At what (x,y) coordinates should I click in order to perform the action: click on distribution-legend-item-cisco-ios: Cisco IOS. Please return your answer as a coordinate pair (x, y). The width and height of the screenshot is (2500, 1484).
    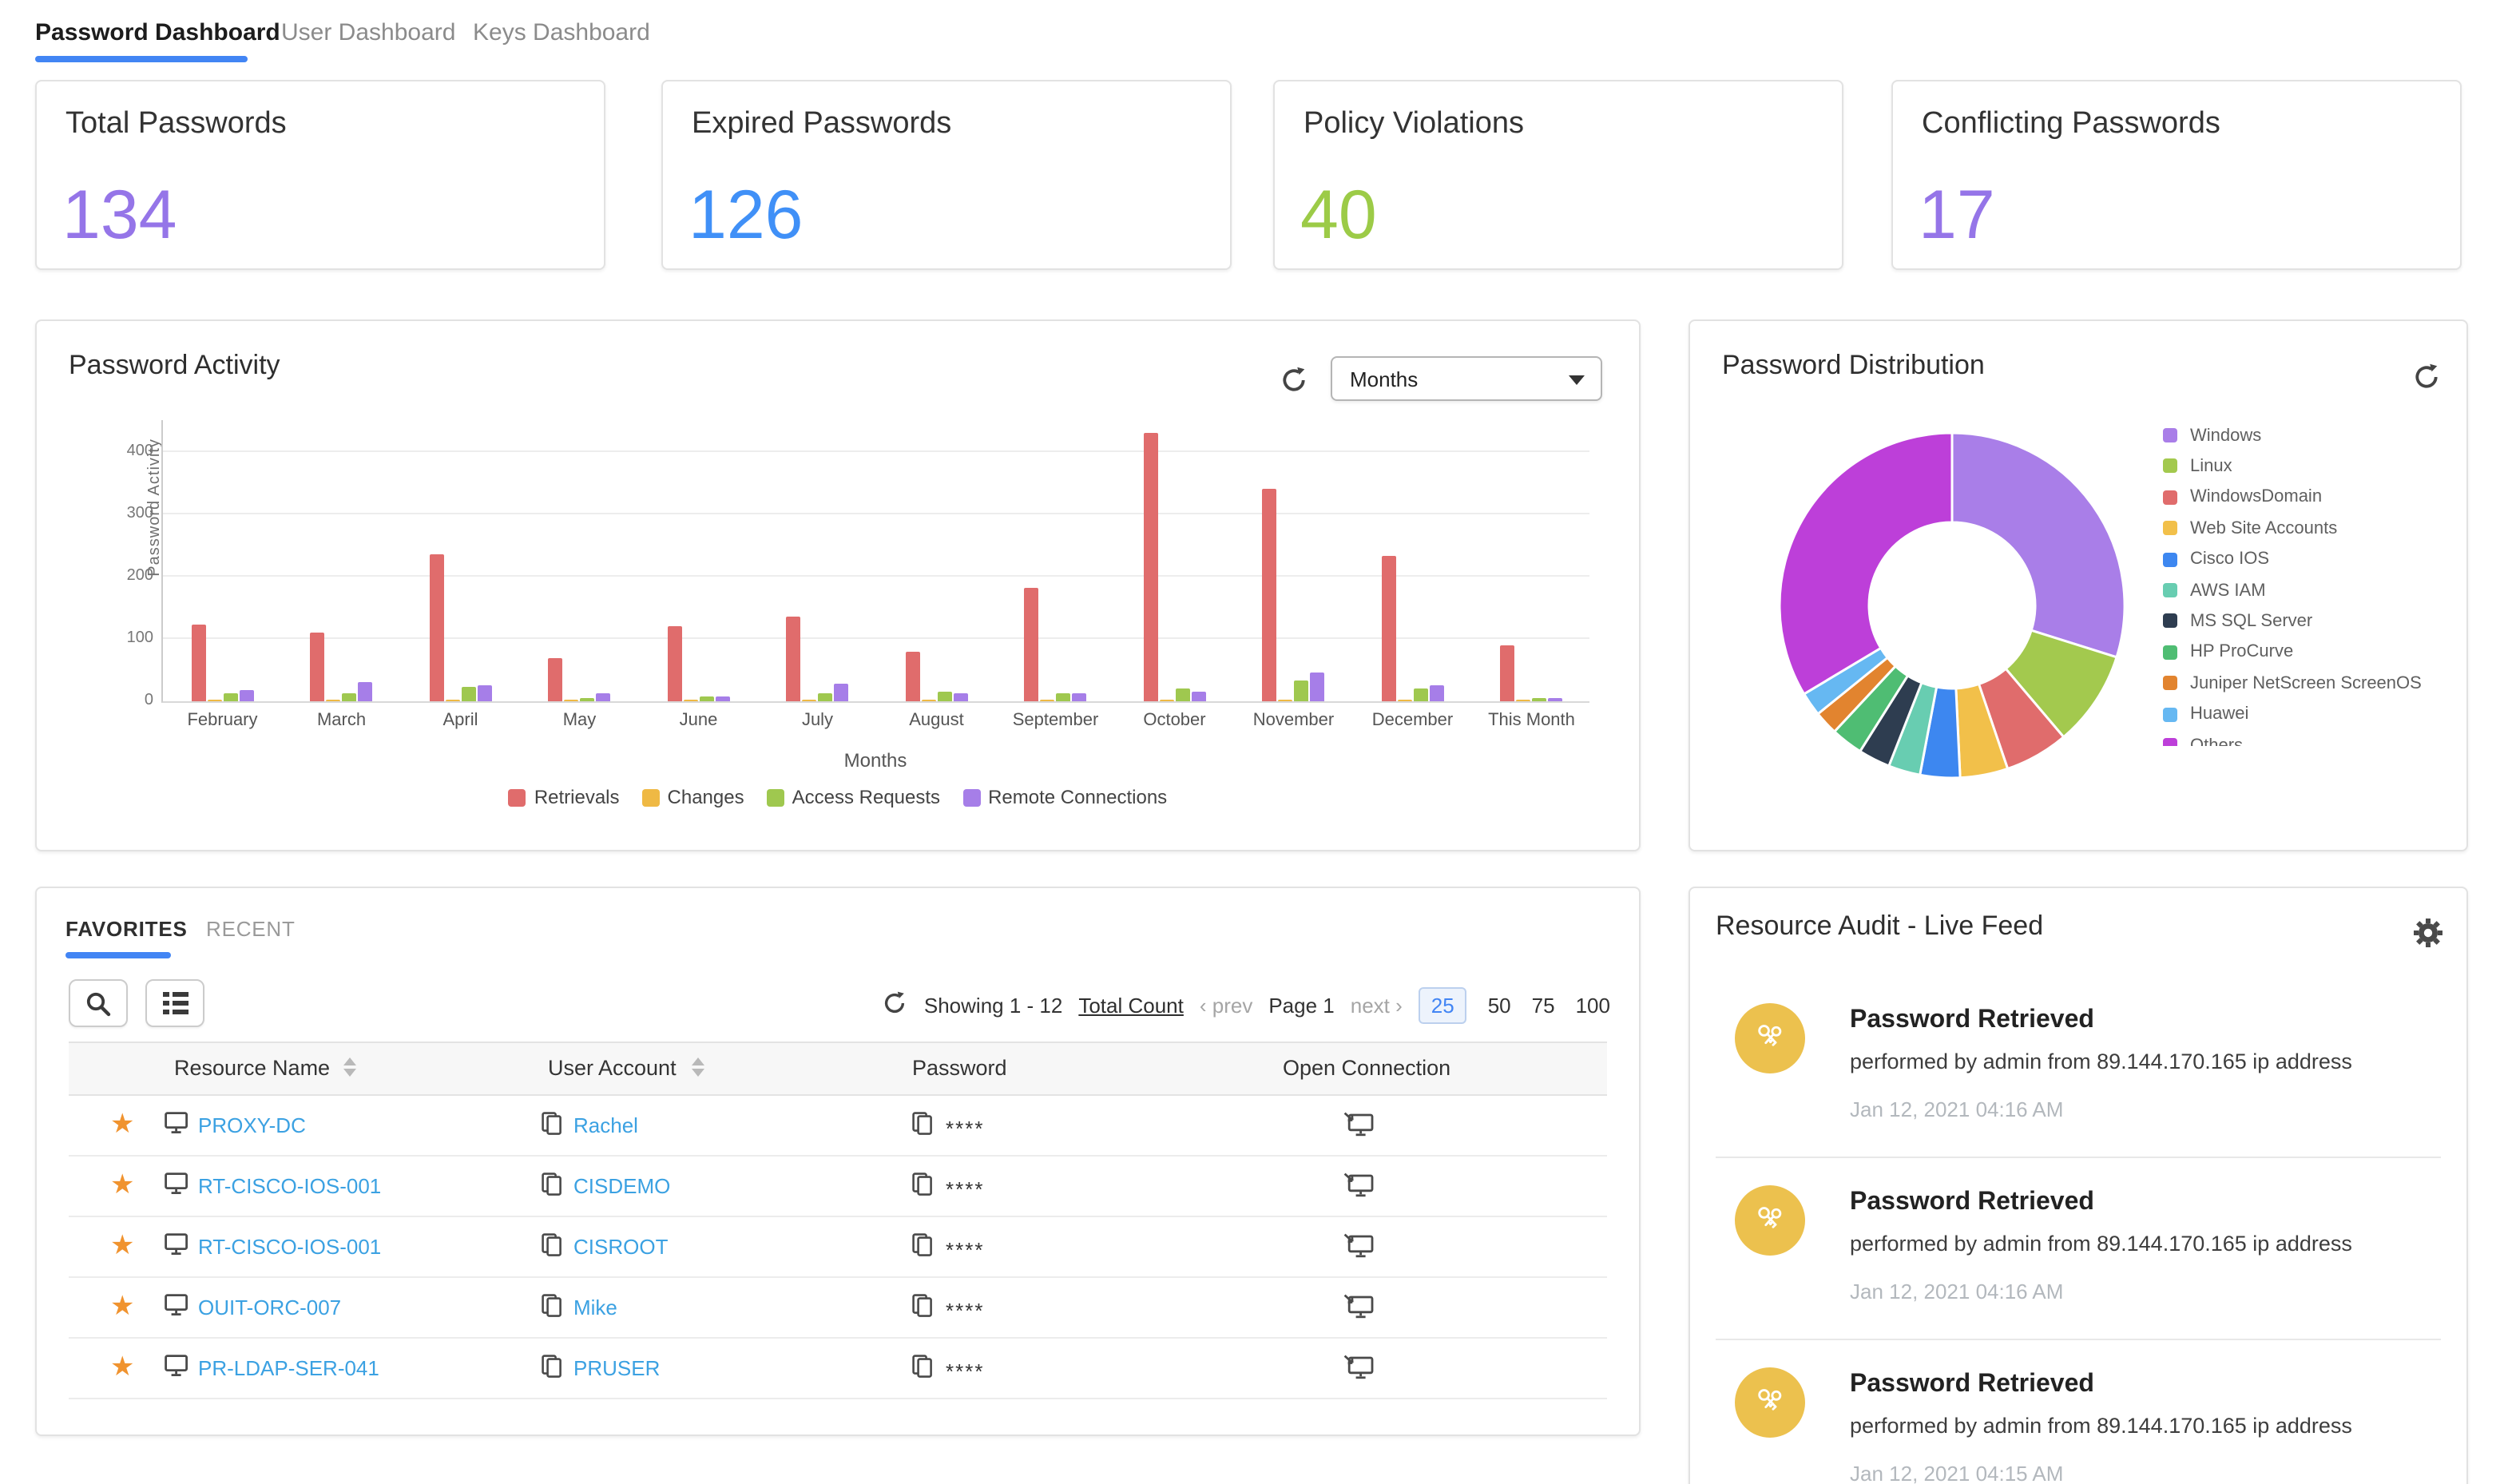
    Looking at the image, I should click on (2216, 559).